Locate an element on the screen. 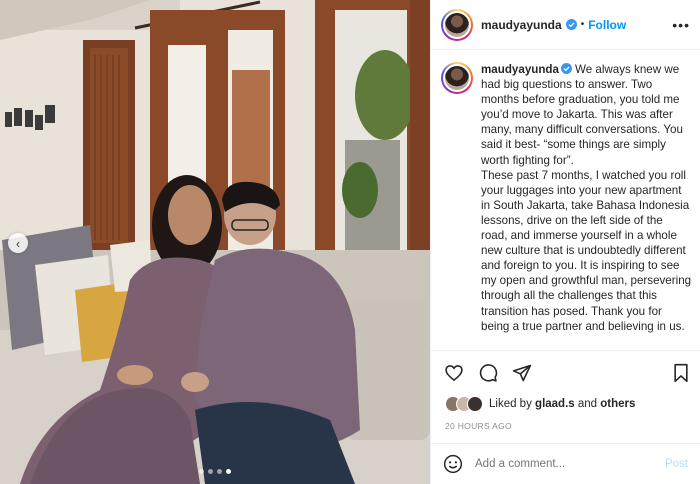  avatar is located at coordinates (457, 24).